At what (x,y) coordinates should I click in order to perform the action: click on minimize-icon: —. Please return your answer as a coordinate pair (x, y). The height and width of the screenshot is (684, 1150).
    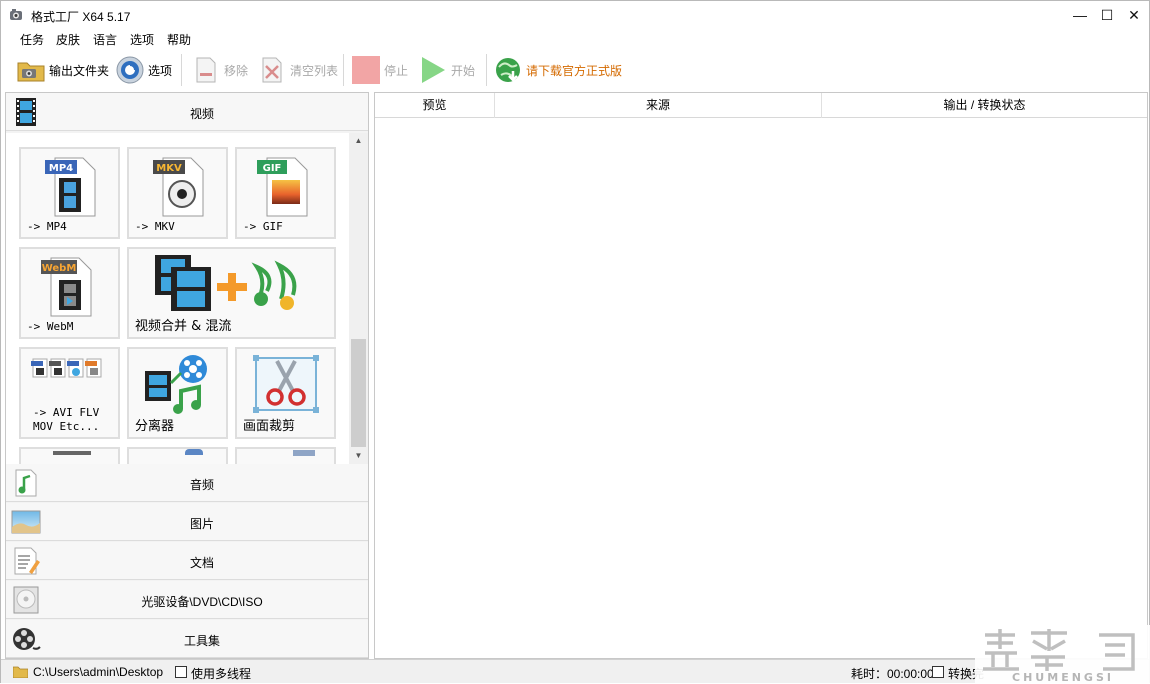
    Looking at the image, I should click on (1080, 15).